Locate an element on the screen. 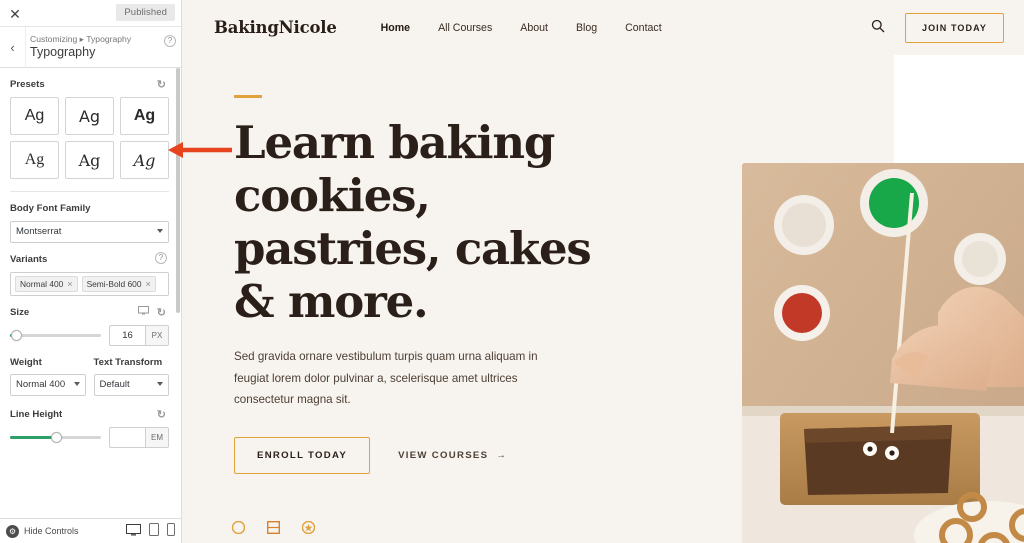 The height and width of the screenshot is (543, 1024). preset-option-2: Ag is located at coordinates (89, 116).